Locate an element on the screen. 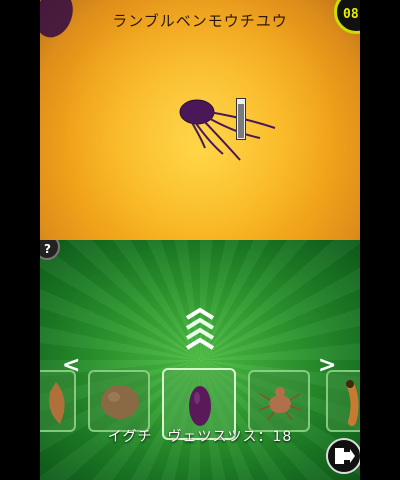 This screenshot has height=480, width=400. zoom-slider-fill is located at coordinates (241, 121).